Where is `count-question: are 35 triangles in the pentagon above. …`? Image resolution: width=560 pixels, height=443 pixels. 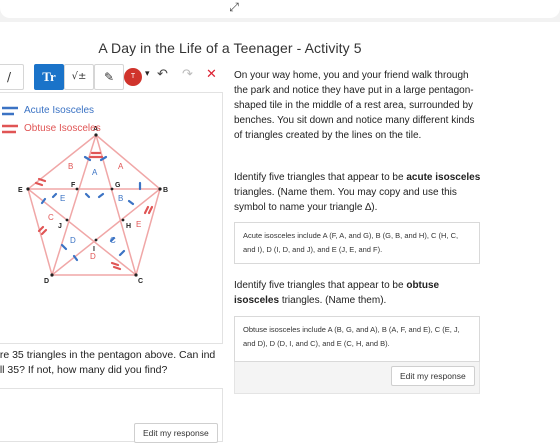 count-question: are 35 triangles in the pentagon above. … is located at coordinates (108, 362).